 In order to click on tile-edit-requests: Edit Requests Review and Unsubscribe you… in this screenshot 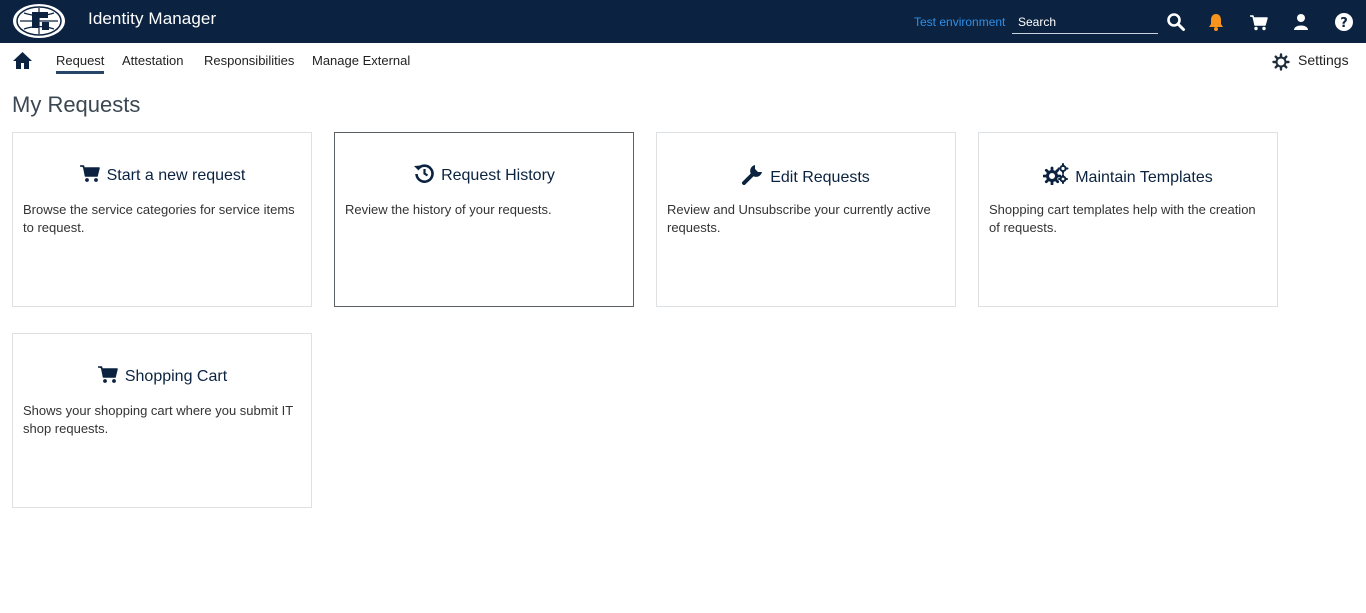, I will do `click(806, 219)`.